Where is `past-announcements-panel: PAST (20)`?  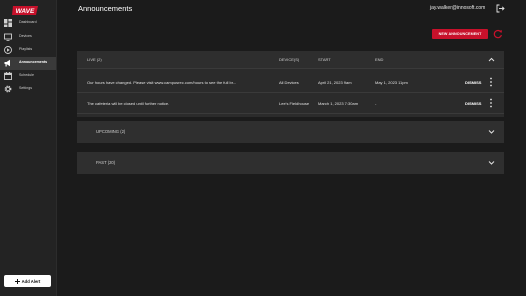
past-announcements-panel: PAST (20) is located at coordinates (290, 163).